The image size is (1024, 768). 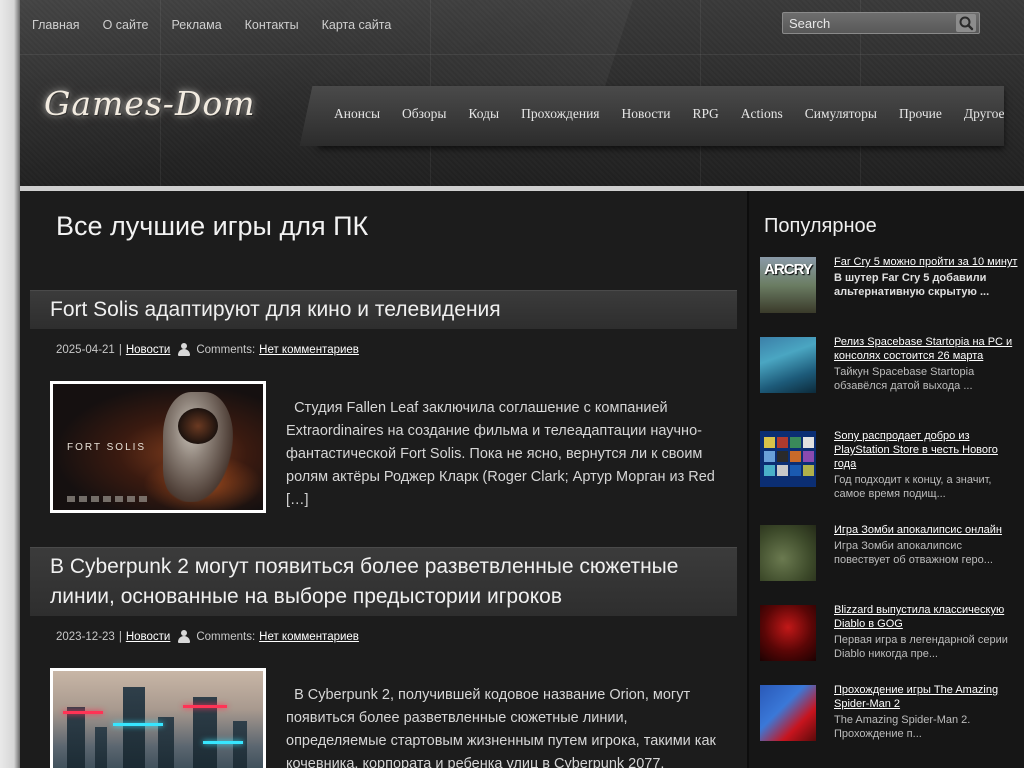 What do you see at coordinates (150, 103) in the screenshot?
I see `site-logo: Games-Dom` at bounding box center [150, 103].